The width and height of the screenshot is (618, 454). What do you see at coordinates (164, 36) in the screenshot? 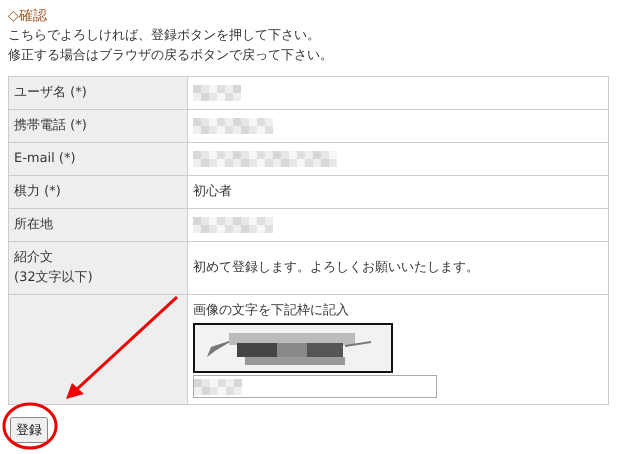
I see `instruction-text: こちらでよろしければ、登録ボタンを押して下さい。` at bounding box center [164, 36].